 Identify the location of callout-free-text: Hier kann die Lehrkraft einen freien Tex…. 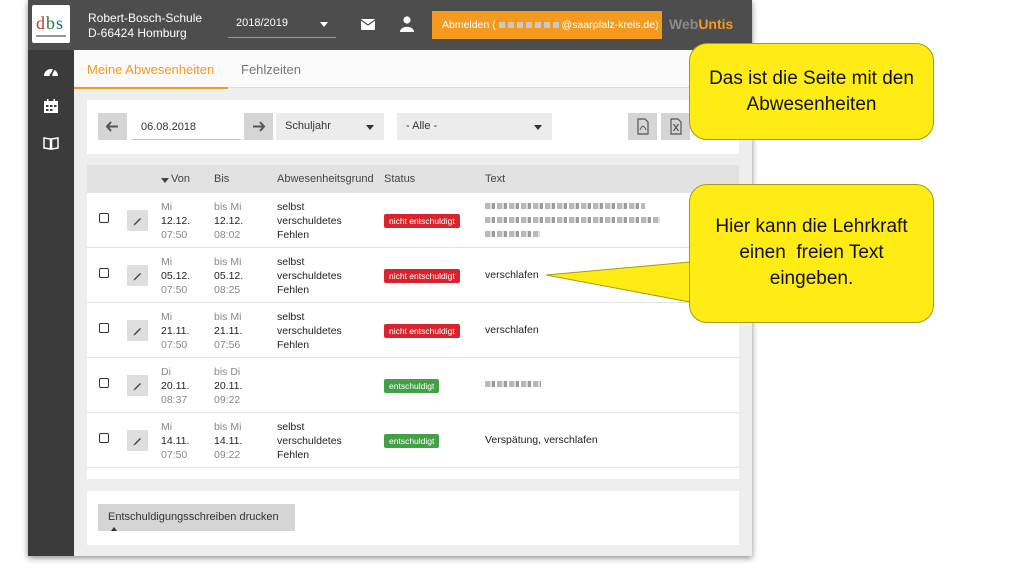
(811, 253).